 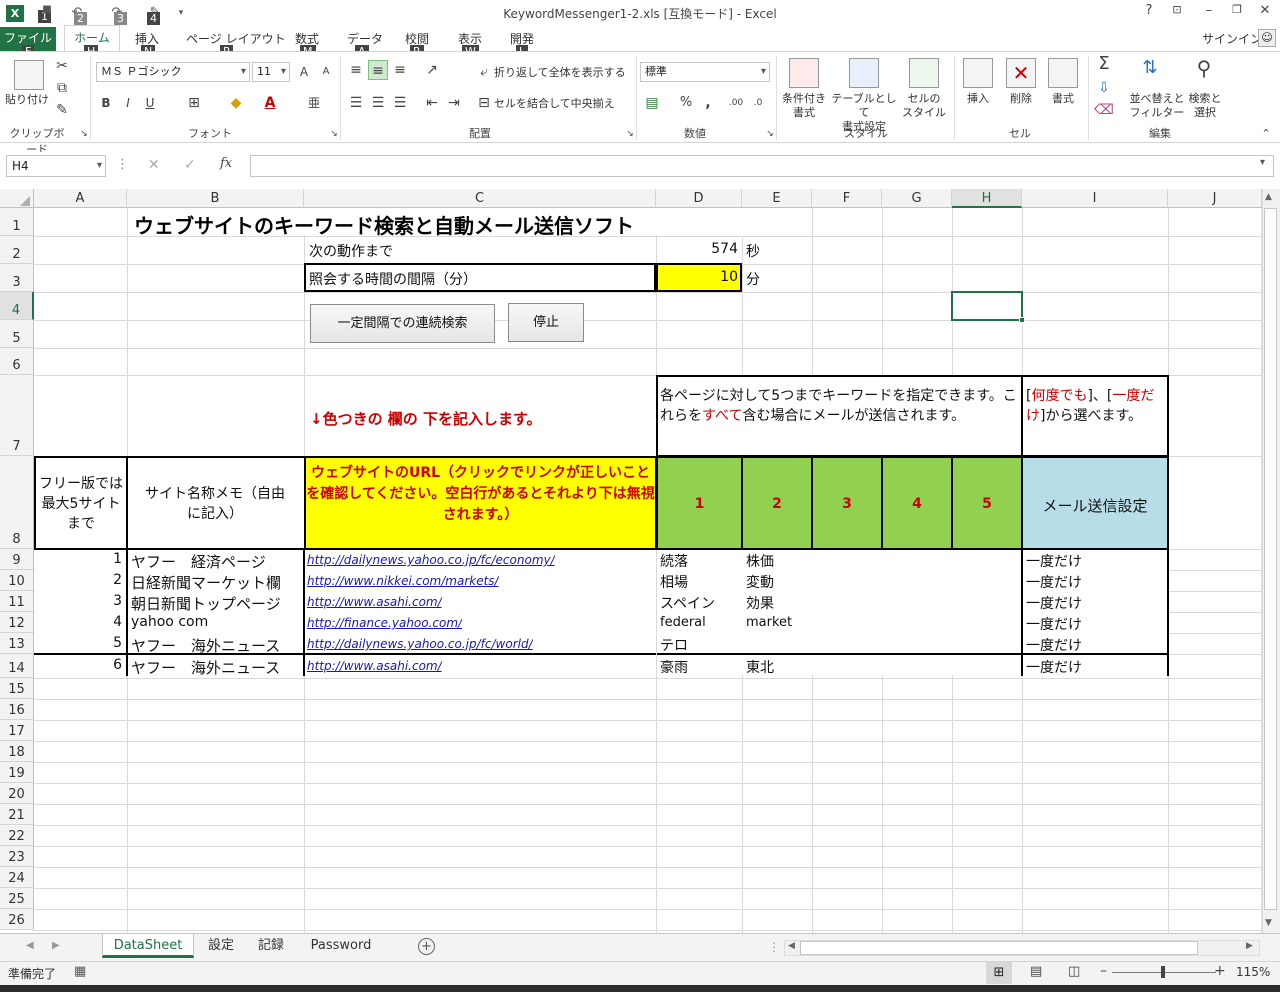 What do you see at coordinates (128, 103) in the screenshot?
I see `italic-button: I` at bounding box center [128, 103].